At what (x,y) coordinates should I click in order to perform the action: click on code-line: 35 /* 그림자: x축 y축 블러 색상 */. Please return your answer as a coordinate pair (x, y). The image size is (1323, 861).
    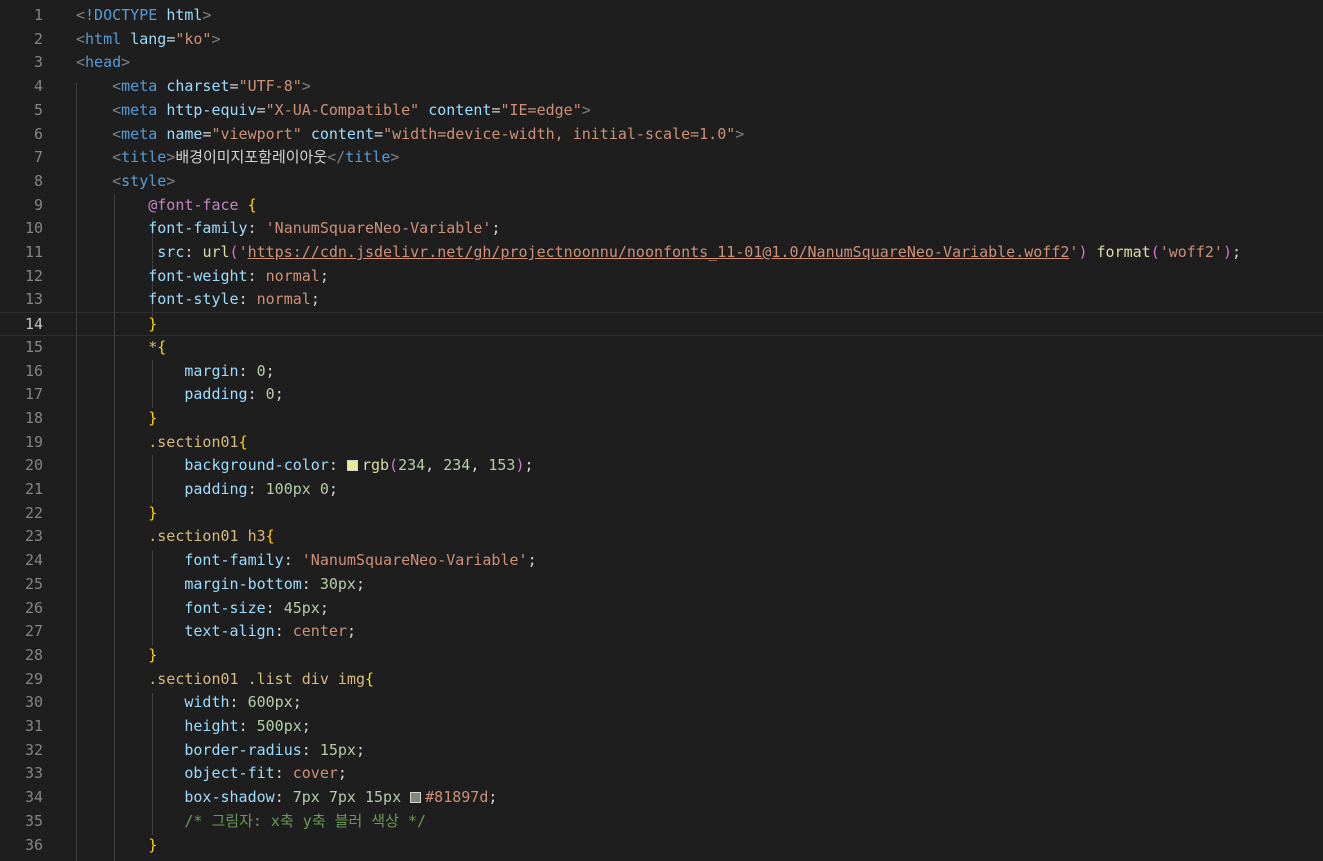
    Looking at the image, I should click on (661, 822).